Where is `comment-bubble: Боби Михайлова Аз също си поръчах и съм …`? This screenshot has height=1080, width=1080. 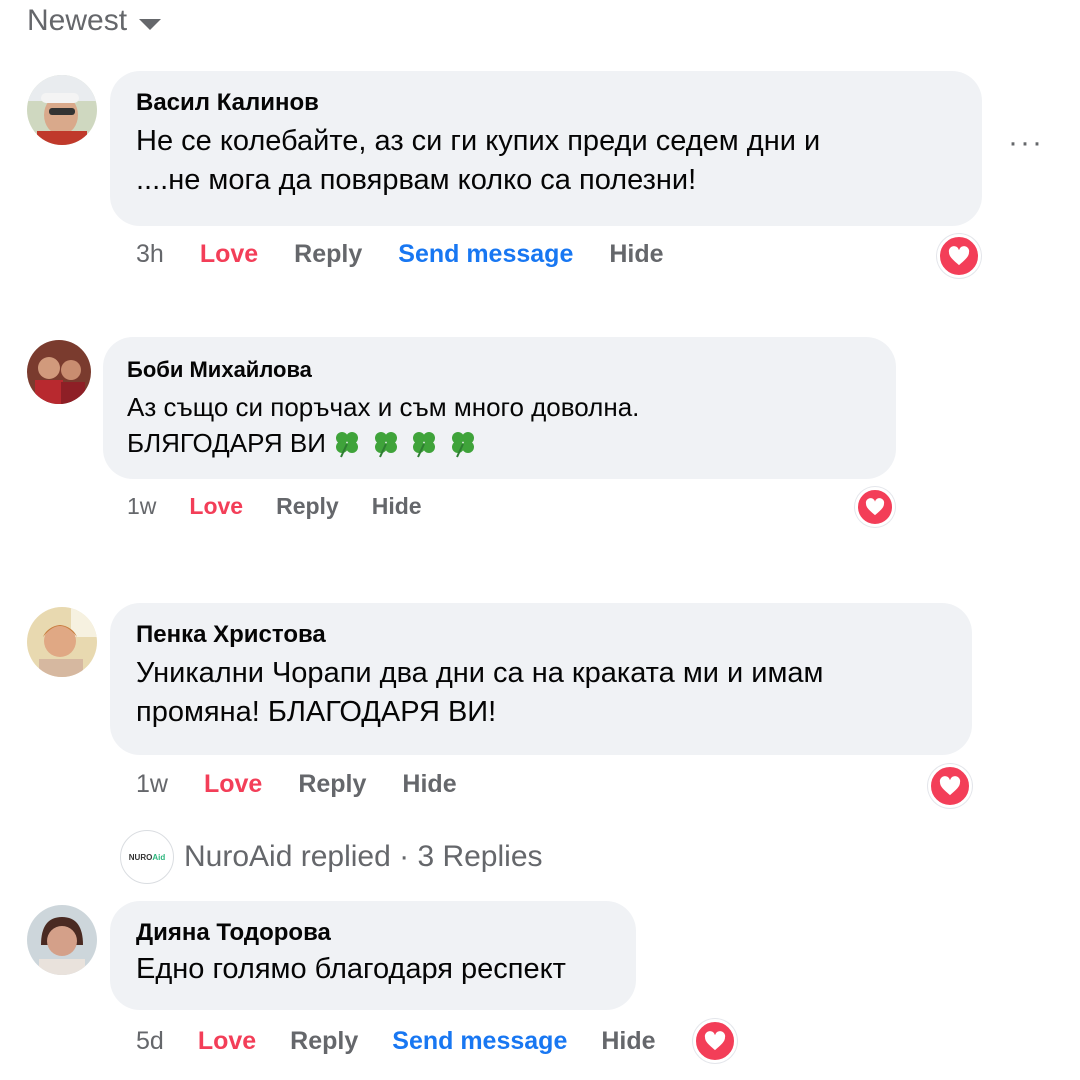
comment-bubble: Боби Михайлова Аз също си поръчах и съм … is located at coordinates (499, 408).